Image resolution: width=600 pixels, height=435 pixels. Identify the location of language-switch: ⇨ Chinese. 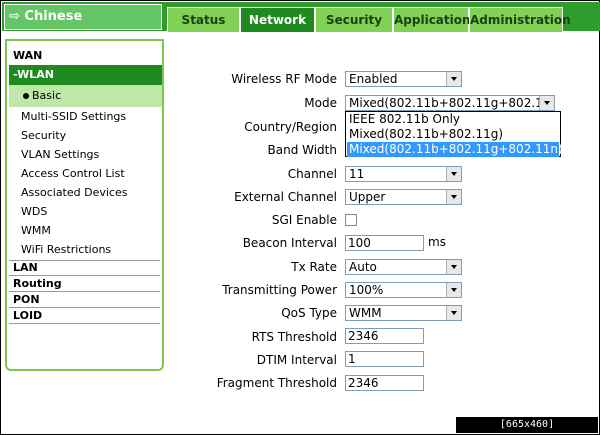
(83, 17).